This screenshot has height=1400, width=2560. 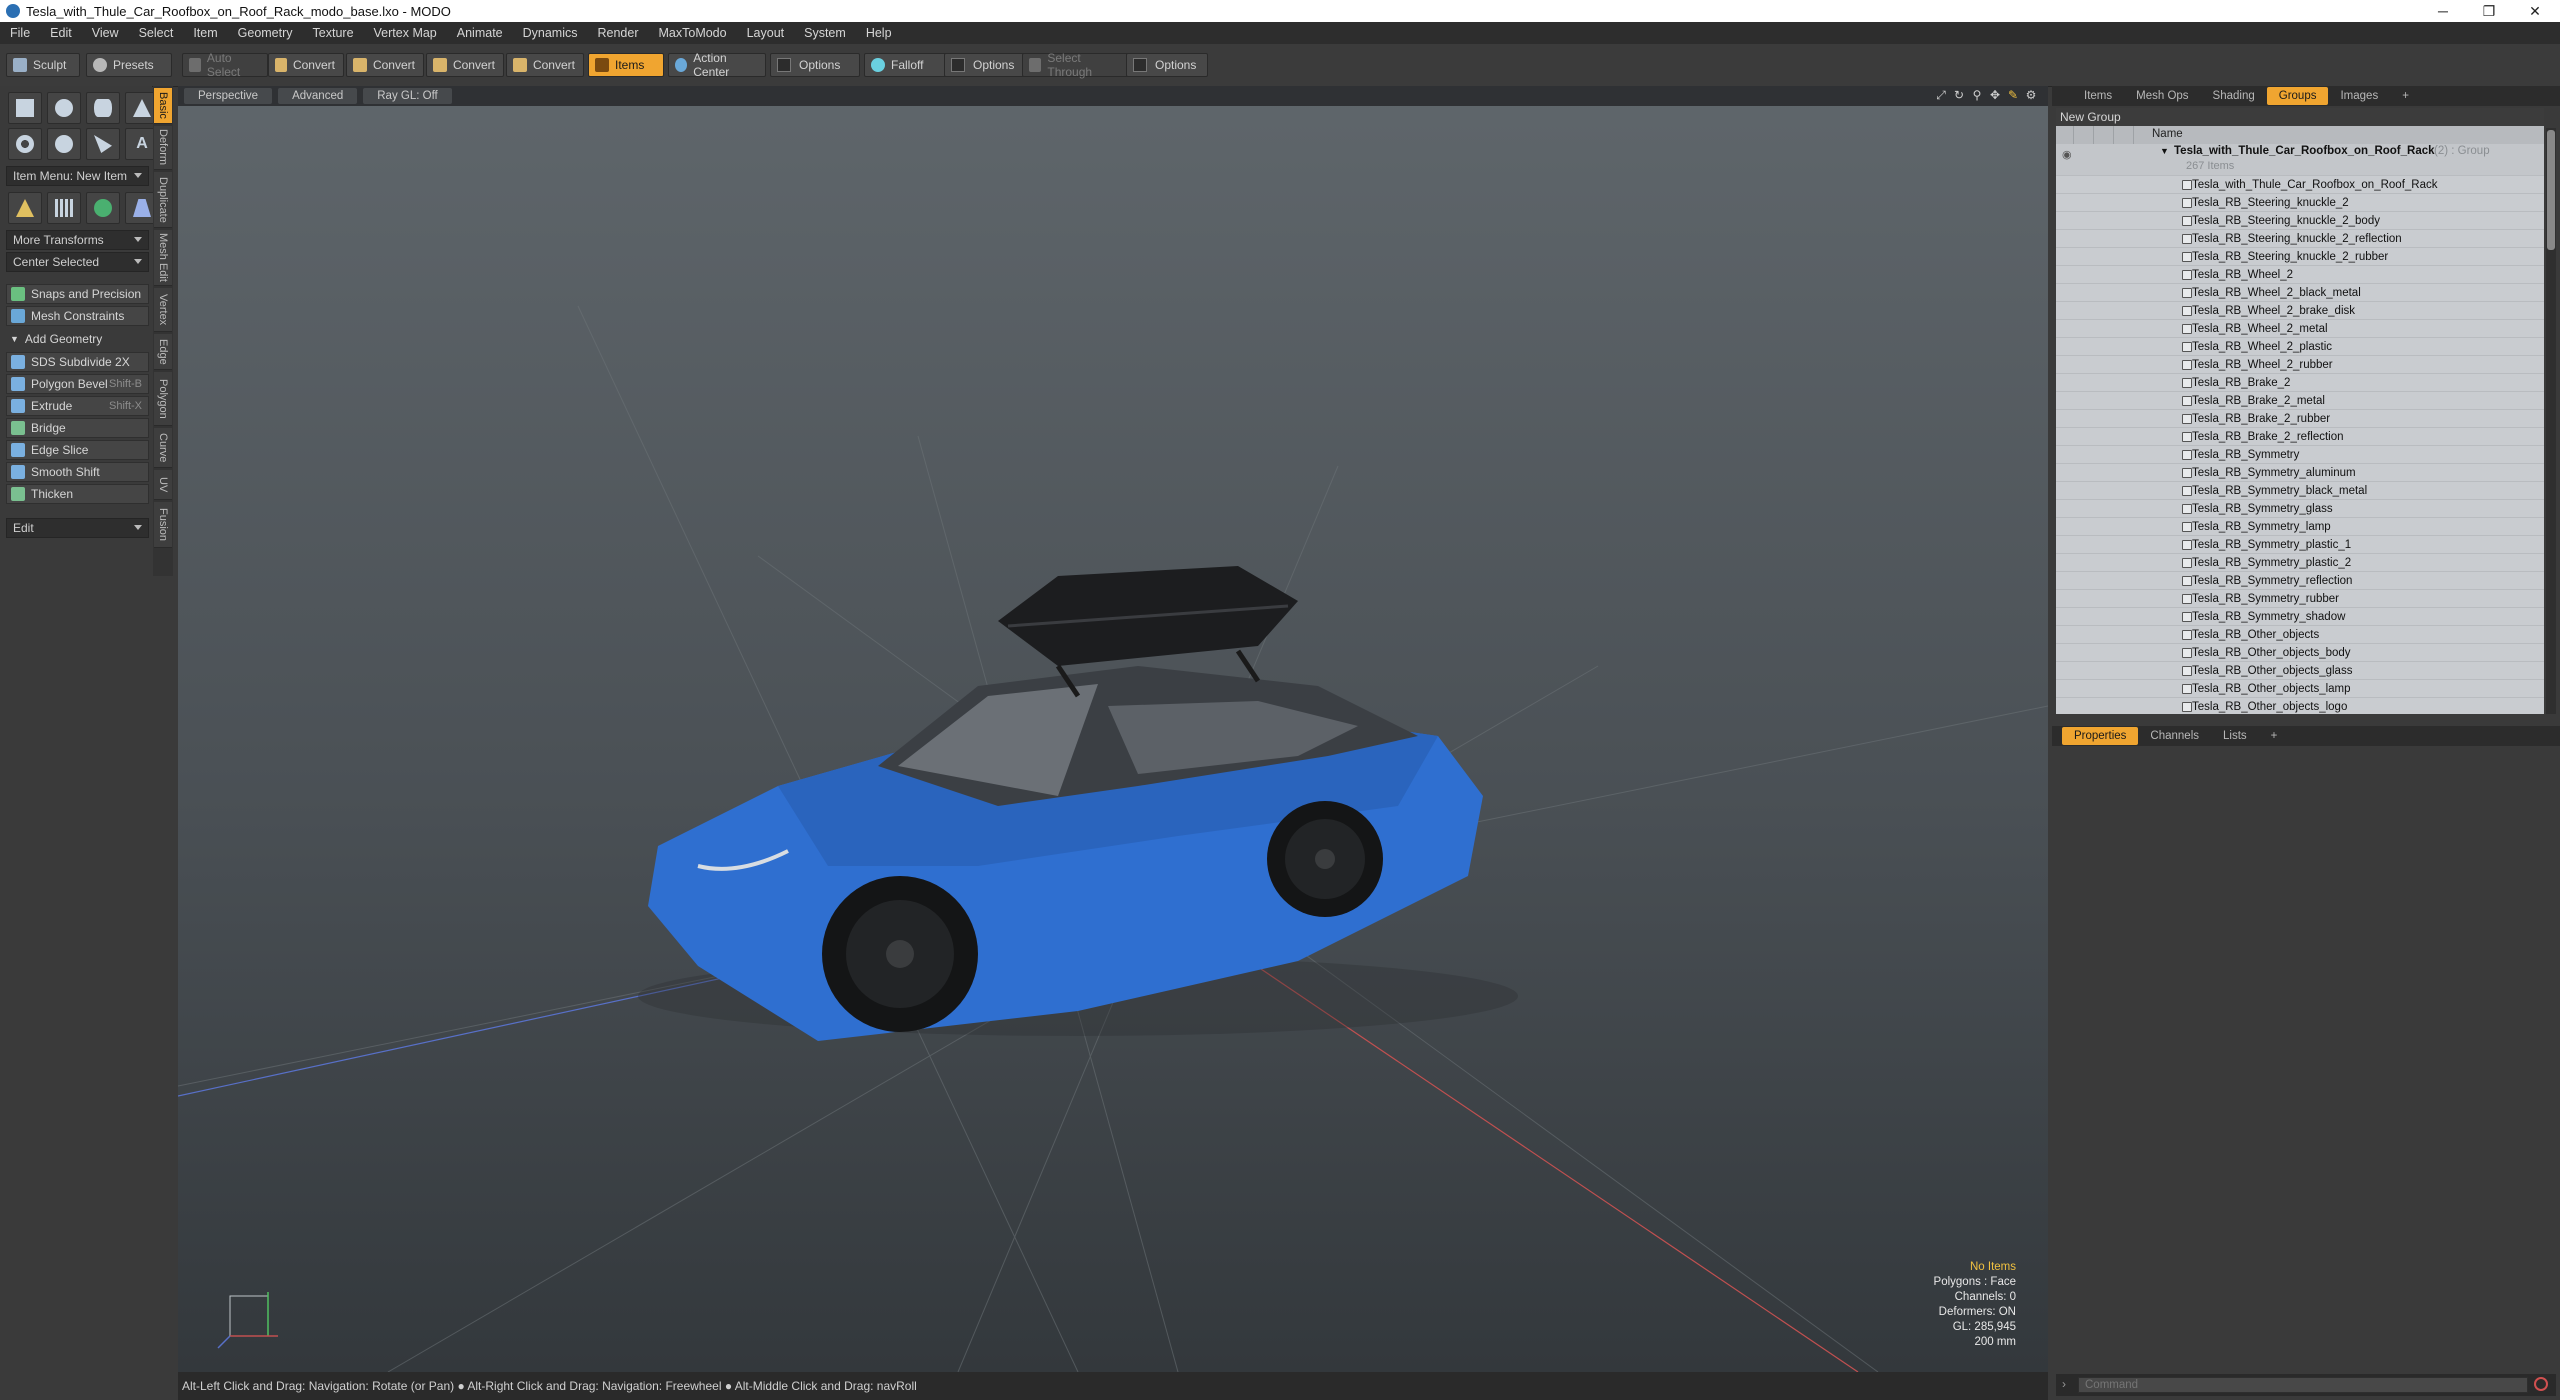 I want to click on record-icon, so click(x=2541, y=1384).